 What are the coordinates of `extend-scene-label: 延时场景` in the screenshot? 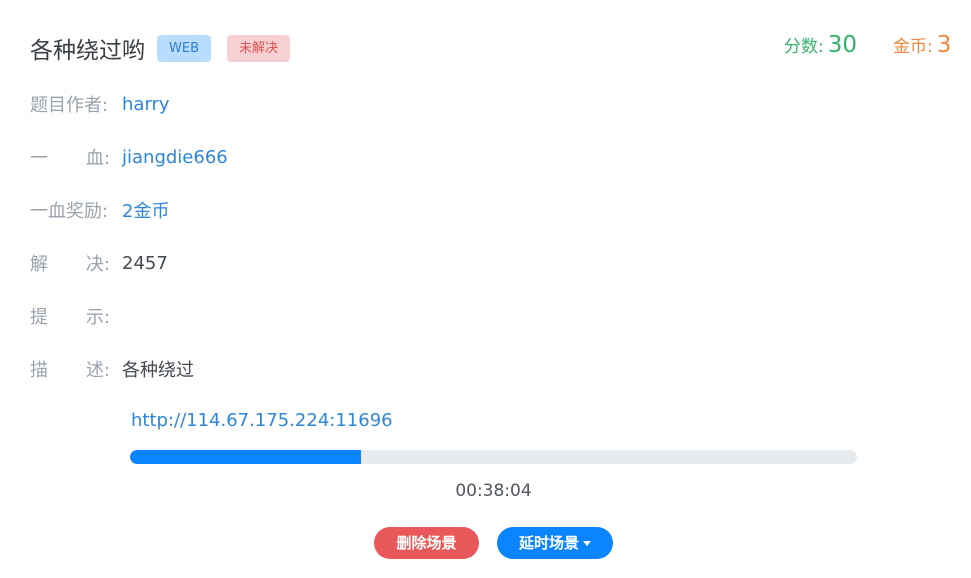 It's located at (548, 543).